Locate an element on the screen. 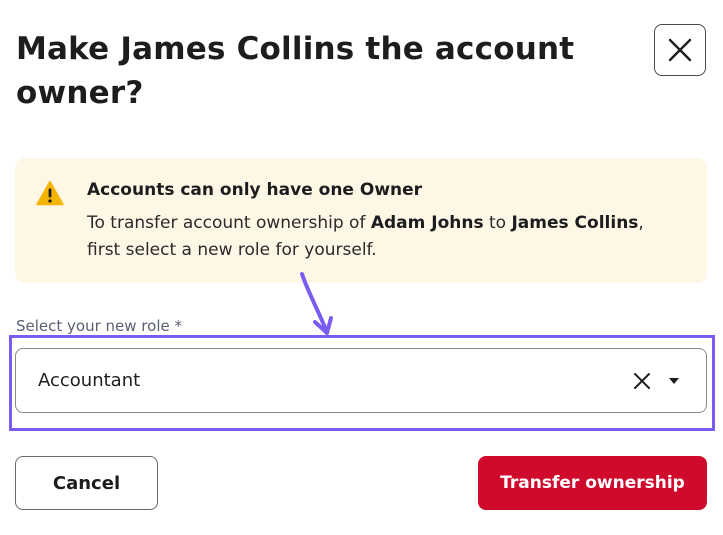 Image resolution: width=723 pixels, height=535 pixels. alert-text-prefix: To transfer account ownership of is located at coordinates (229, 223).